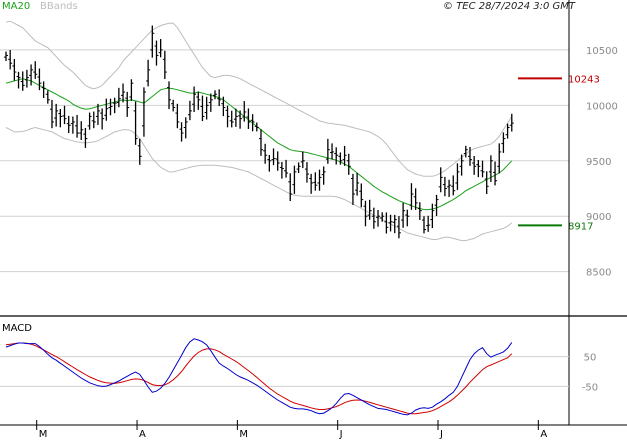  I want to click on price-tick-label: 8500, so click(598, 273).